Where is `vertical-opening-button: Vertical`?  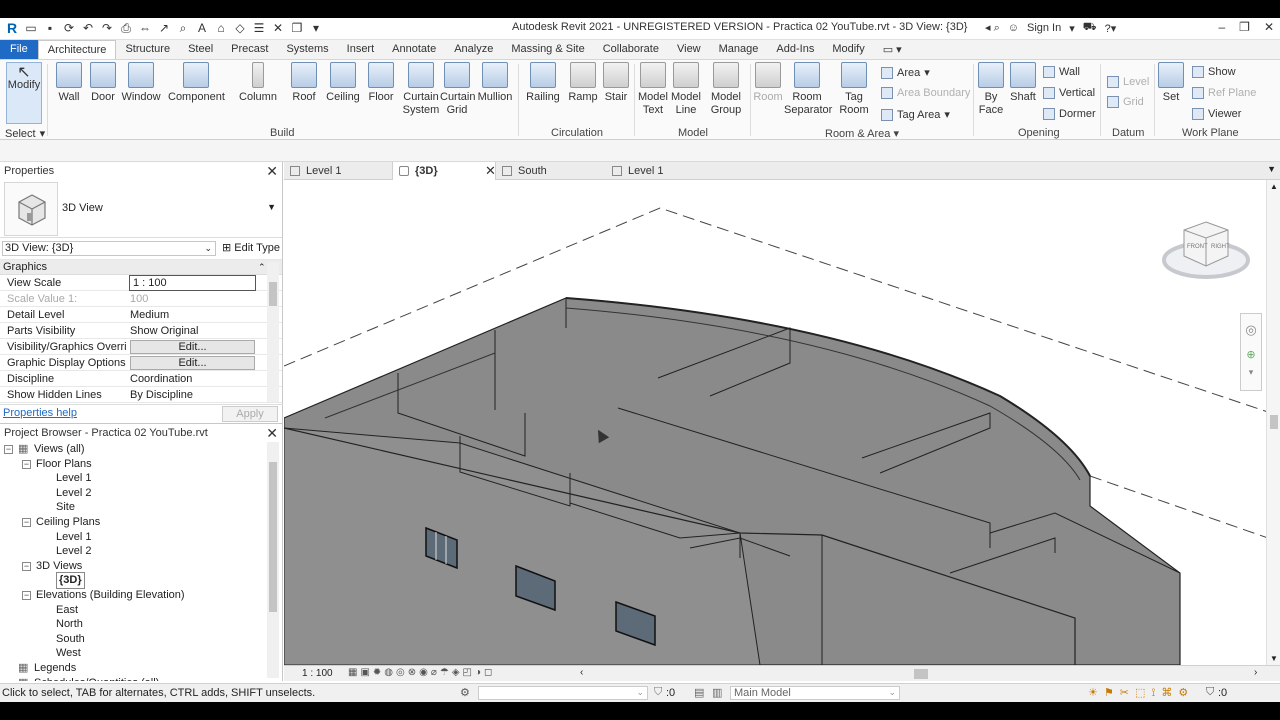 vertical-opening-button: Vertical is located at coordinates (1069, 93).